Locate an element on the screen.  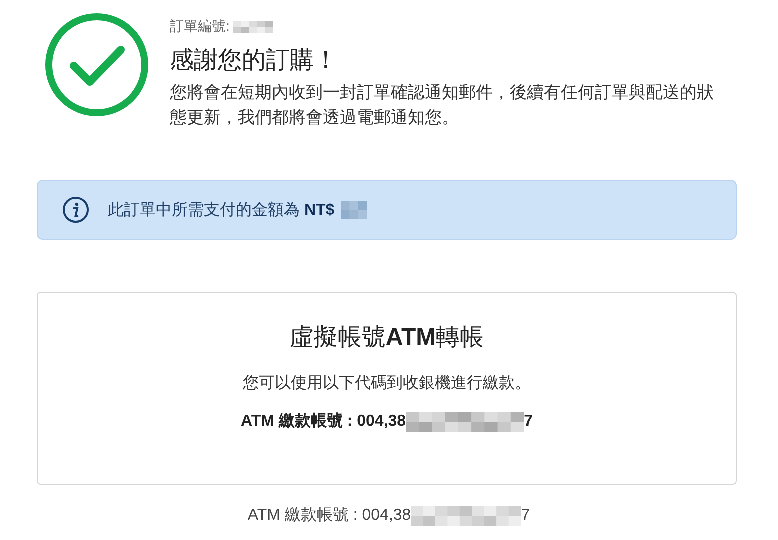
confirmation-message: 您將會在短期內收到一封訂單確認通知郵件，後續有任何訂單與配送的狀態更新，我們都將會透過電郵通知您。 is located at coordinates (442, 105).